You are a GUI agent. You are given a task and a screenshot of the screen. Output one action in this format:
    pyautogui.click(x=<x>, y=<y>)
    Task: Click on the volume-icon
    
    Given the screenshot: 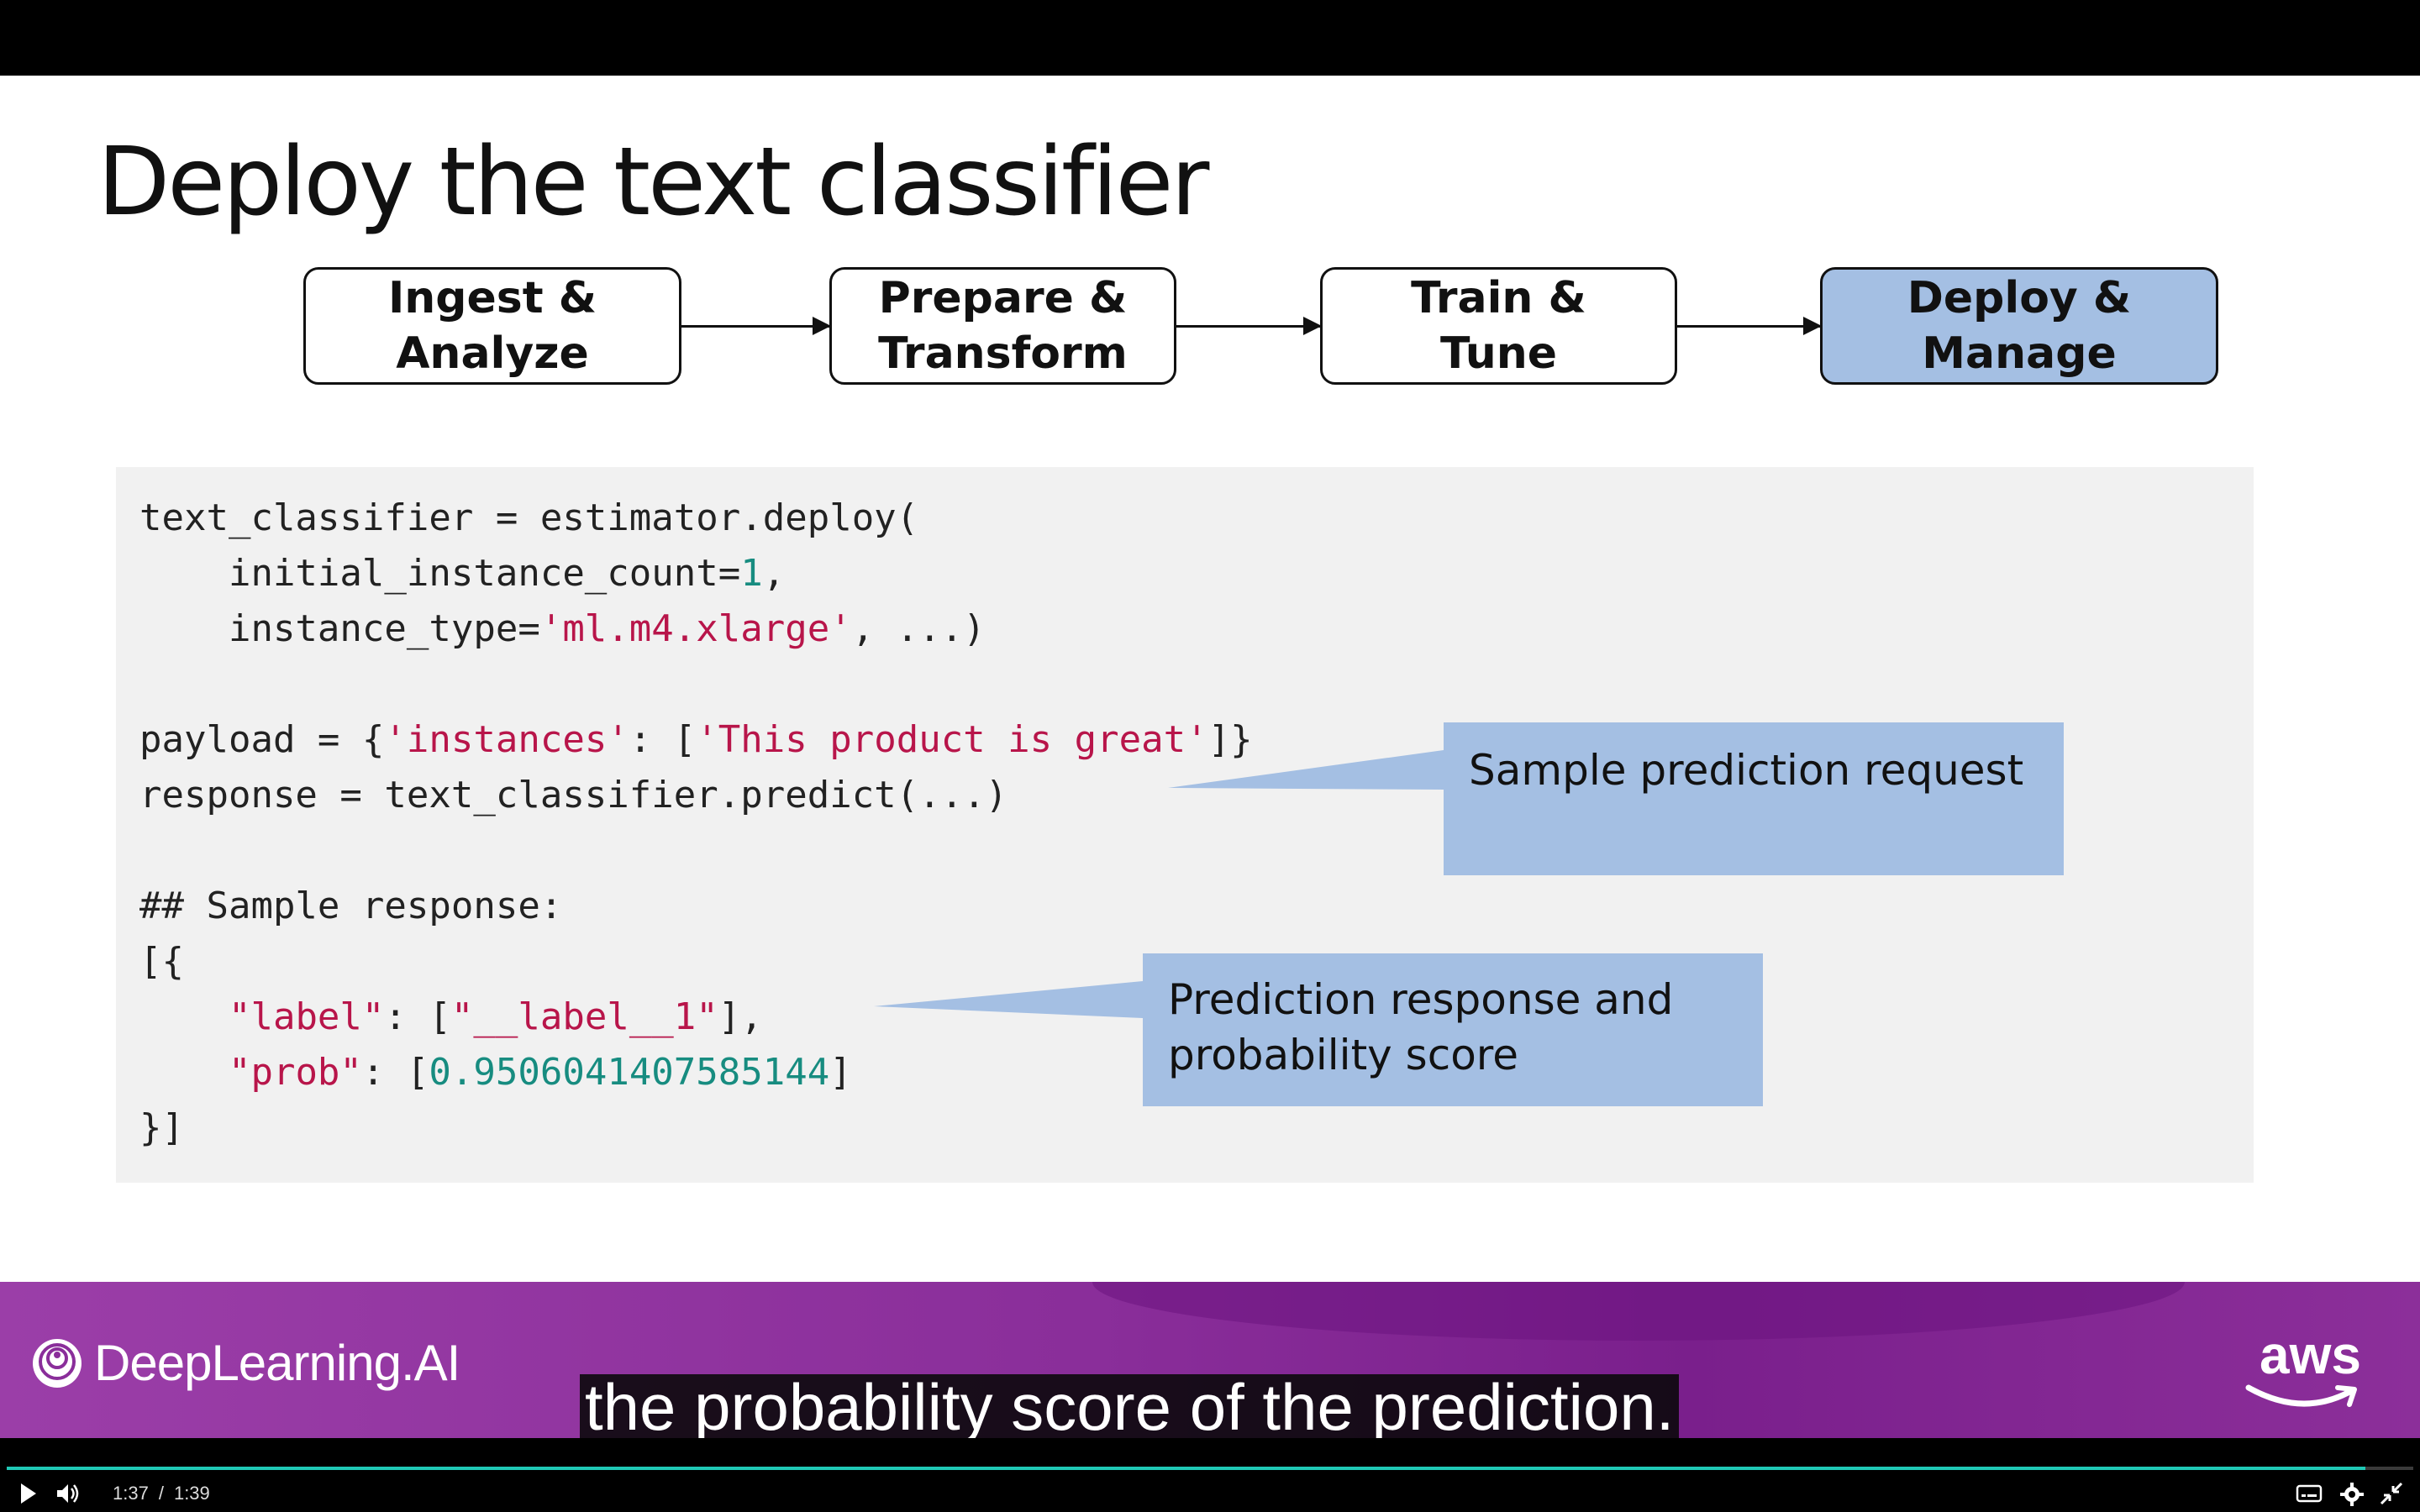 What is the action you would take?
    pyautogui.click(x=68, y=1493)
    